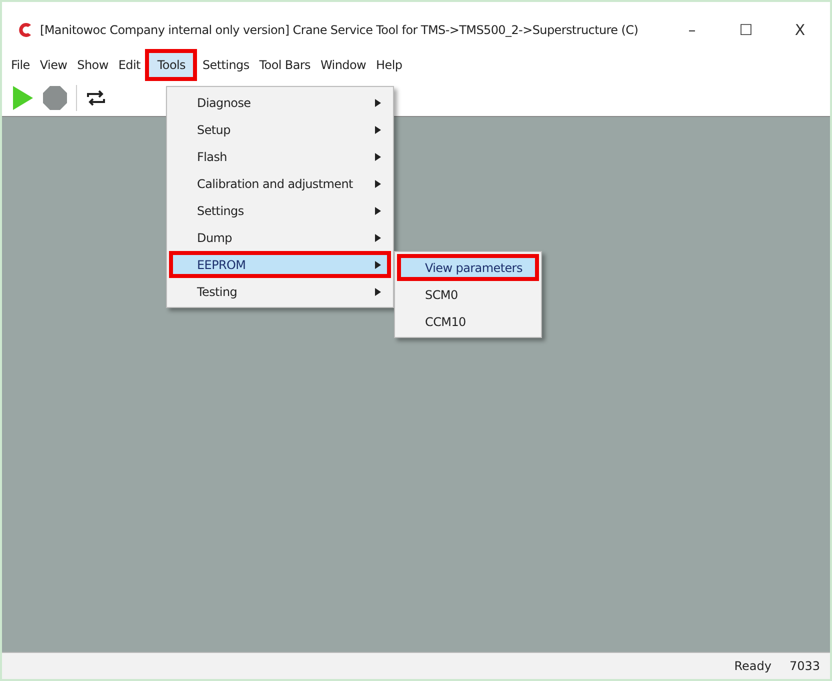  What do you see at coordinates (340, 30) in the screenshot?
I see `window-title: [Manitowoc Company internal only version] Crane Service Tool for TMS->TMS500_2->Superstructure (C)` at bounding box center [340, 30].